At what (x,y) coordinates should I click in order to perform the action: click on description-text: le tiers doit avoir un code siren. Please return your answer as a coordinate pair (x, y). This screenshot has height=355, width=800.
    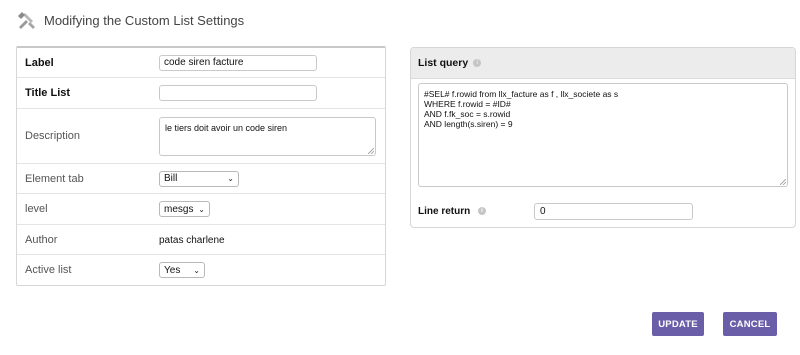
    Looking at the image, I should click on (226, 127).